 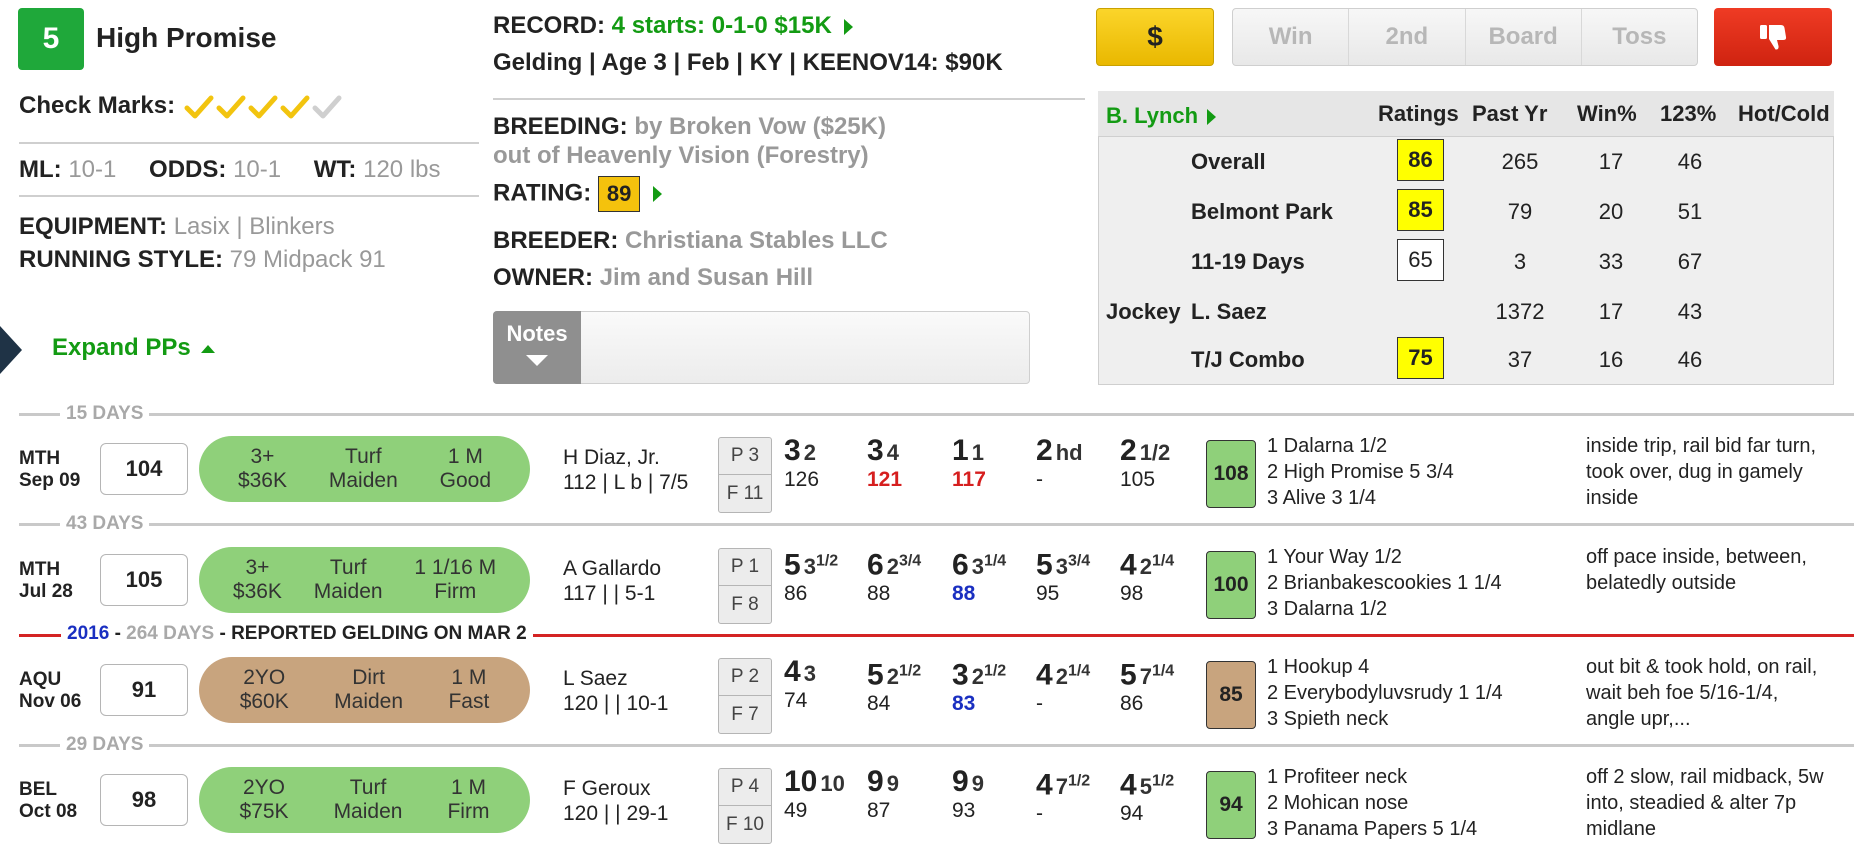 I want to click on stat-itm-pct: 46, so click(x=1690, y=161).